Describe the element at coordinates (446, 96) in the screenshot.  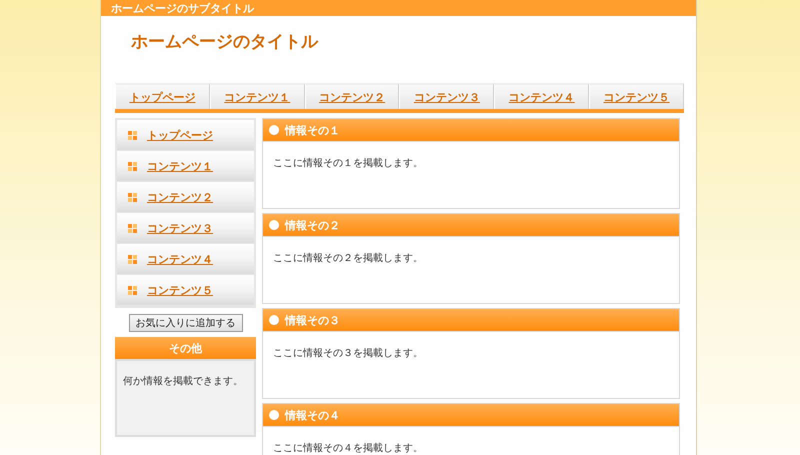
I see `nav-tab: コンテンツ３` at that location.